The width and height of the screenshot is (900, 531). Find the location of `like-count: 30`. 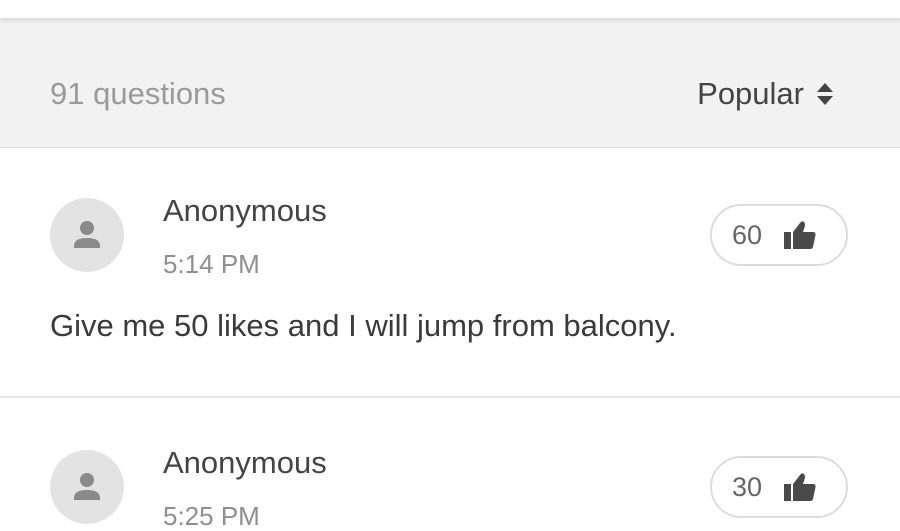

like-count: 30 is located at coordinates (747, 487).